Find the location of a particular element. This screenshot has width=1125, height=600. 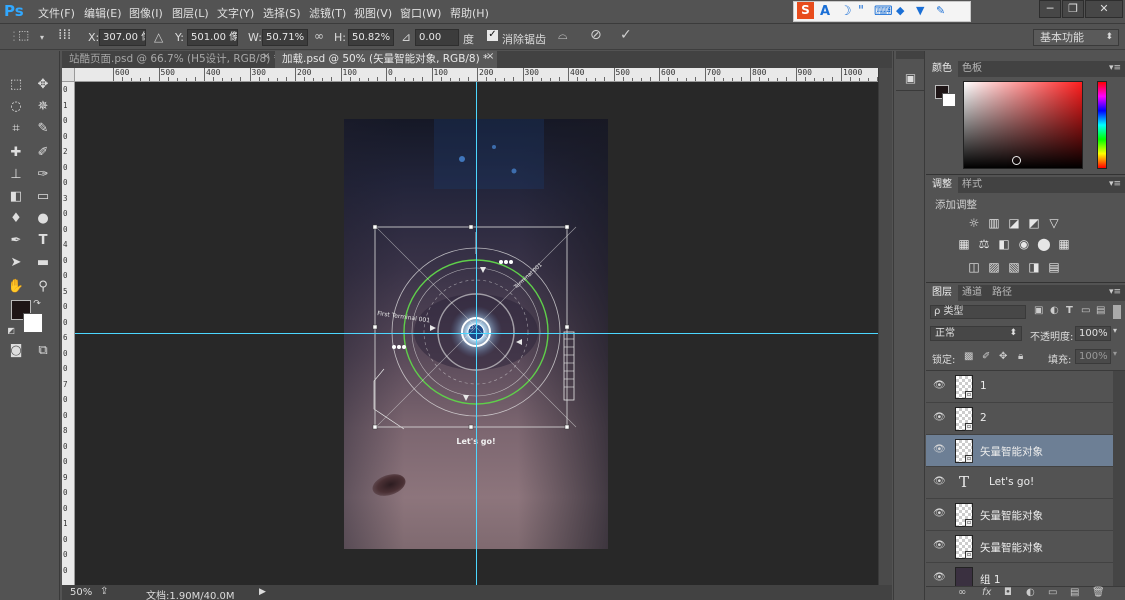

vibrance-icon: ▽ is located at coordinates (1054, 223).